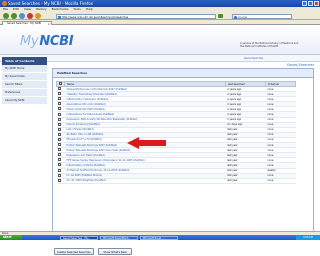  I want to click on system-clock: 4:56 PM, so click(308, 237).